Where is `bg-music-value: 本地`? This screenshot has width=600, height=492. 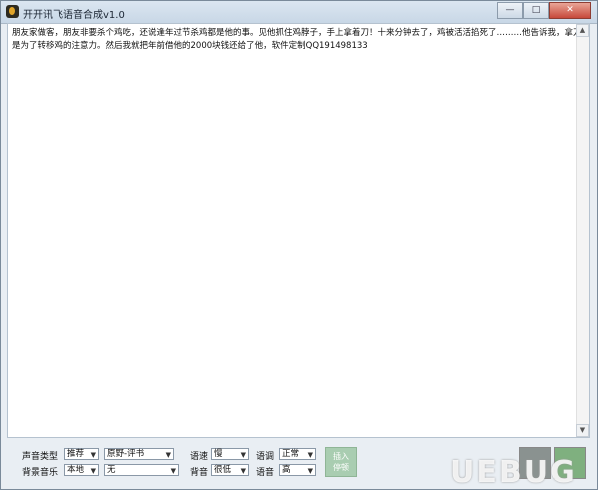 bg-music-value: 本地 is located at coordinates (76, 470).